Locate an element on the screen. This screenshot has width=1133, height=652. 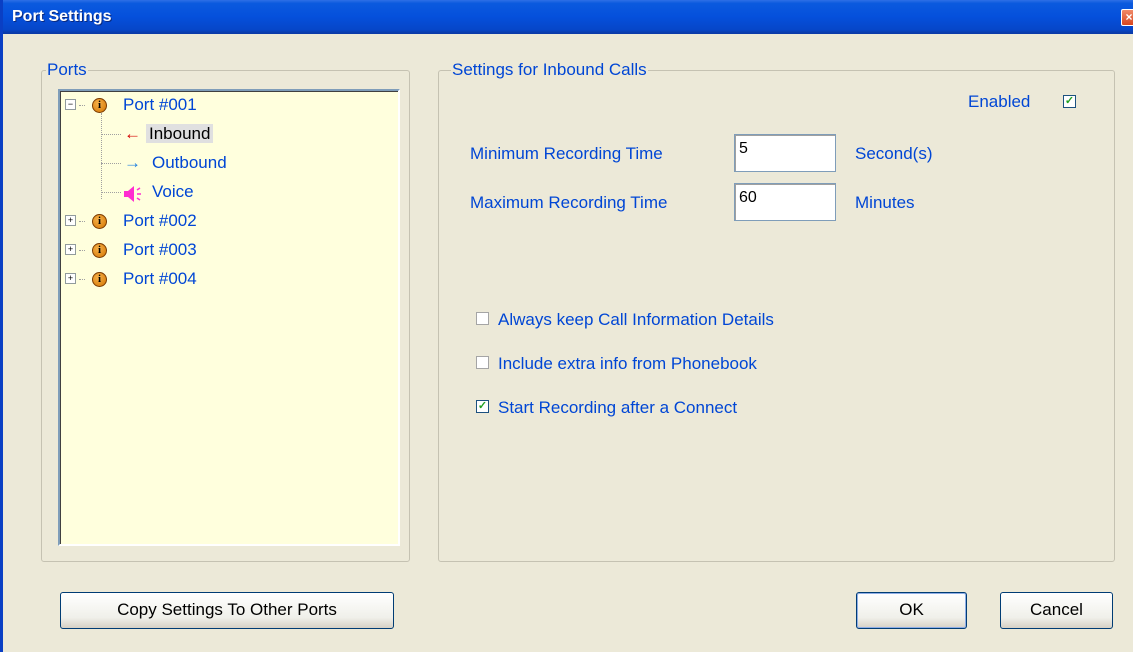
tree-item-inbound: Inbound is located at coordinates (180, 134).